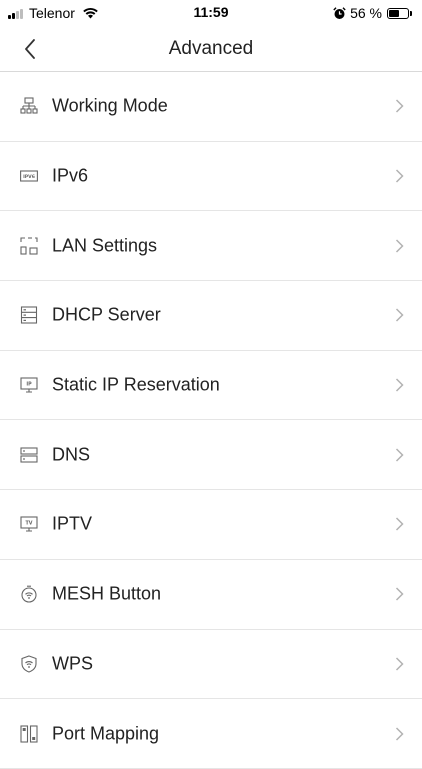 The height and width of the screenshot is (769, 422). I want to click on status-right: 56 %, so click(372, 13).